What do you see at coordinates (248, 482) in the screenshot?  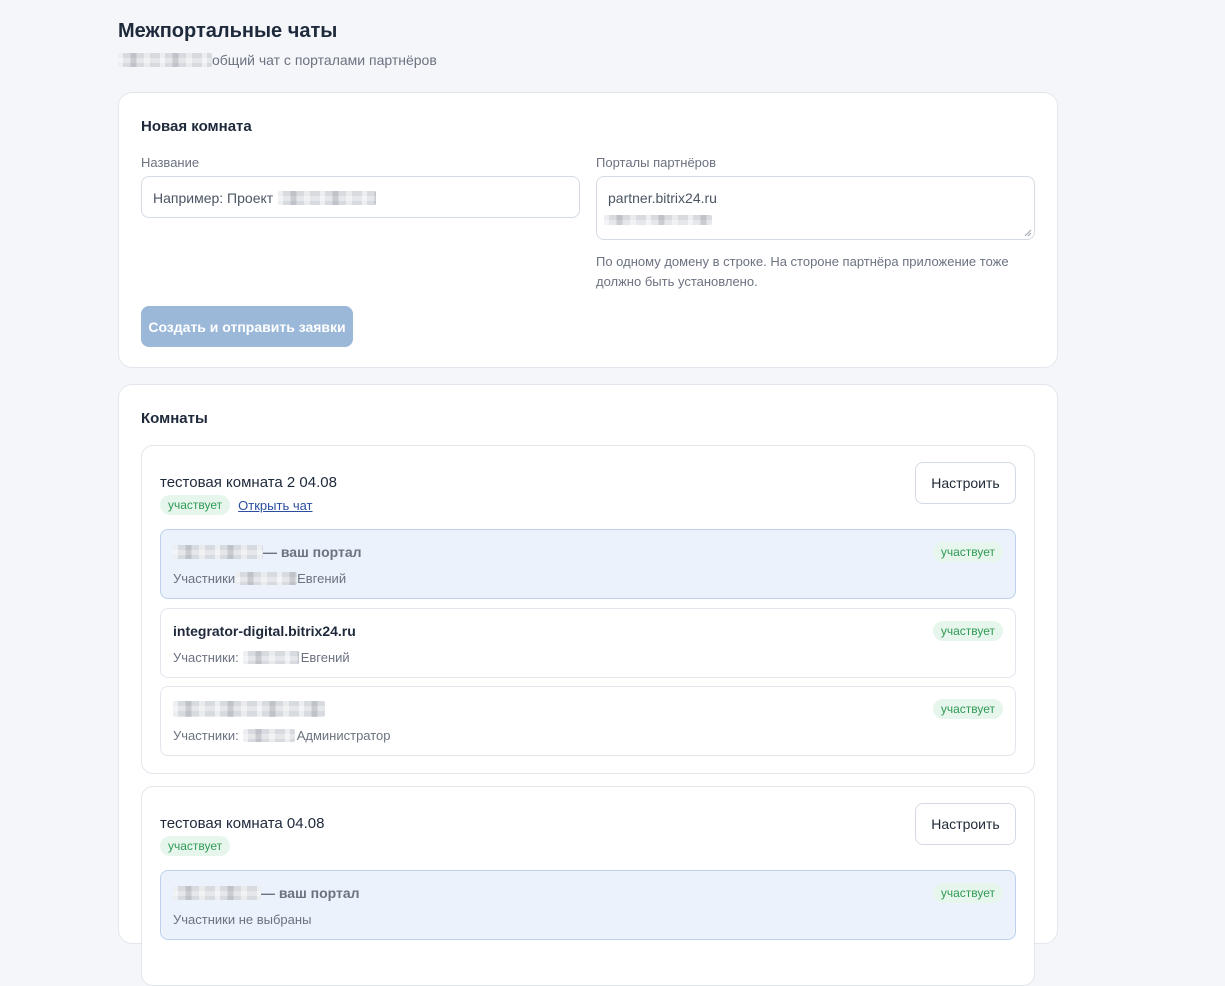 I see `room-name: тестовая комната 2 04.08` at bounding box center [248, 482].